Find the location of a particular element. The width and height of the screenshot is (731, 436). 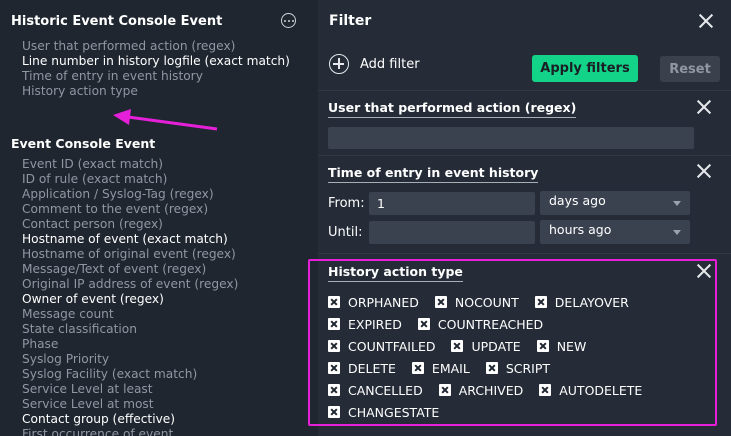

filter-option: Syslog Facility (exact match) is located at coordinates (151, 374).